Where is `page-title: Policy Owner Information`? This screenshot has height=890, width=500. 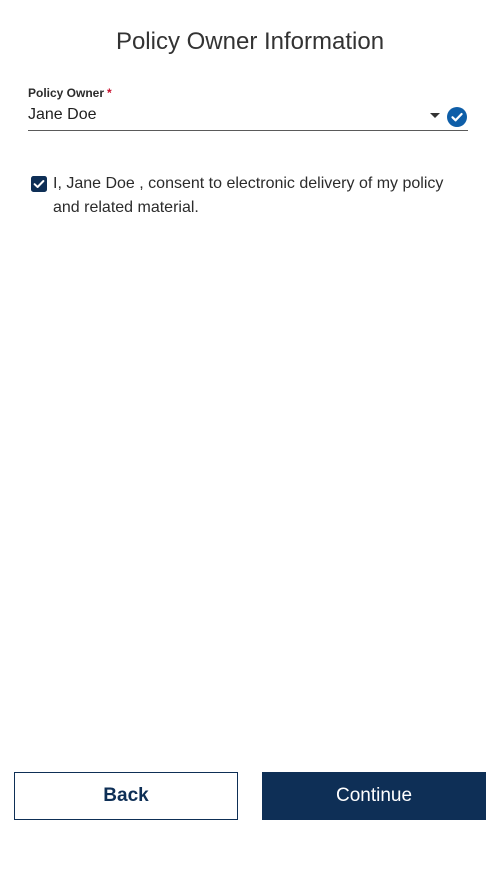
page-title: Policy Owner Information is located at coordinates (250, 41).